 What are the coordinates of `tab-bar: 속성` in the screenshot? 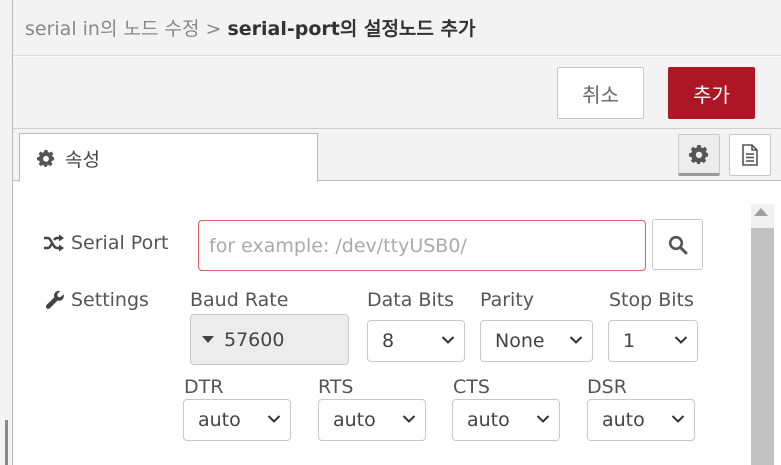 It's located at (397, 155).